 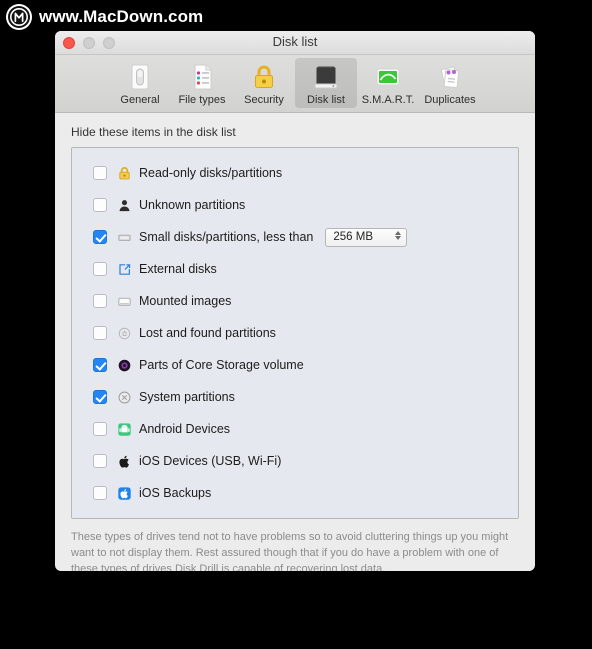 What do you see at coordinates (124, 429) in the screenshot?
I see `android-robot-icon` at bounding box center [124, 429].